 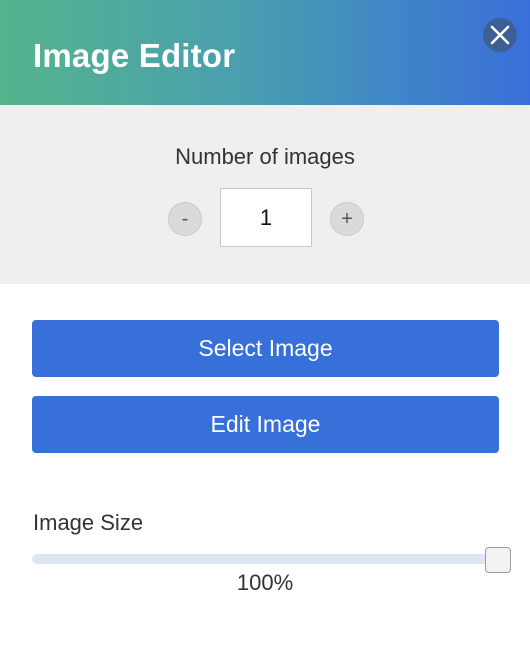 What do you see at coordinates (265, 424) in the screenshot?
I see `edit-image-button: Edit Image` at bounding box center [265, 424].